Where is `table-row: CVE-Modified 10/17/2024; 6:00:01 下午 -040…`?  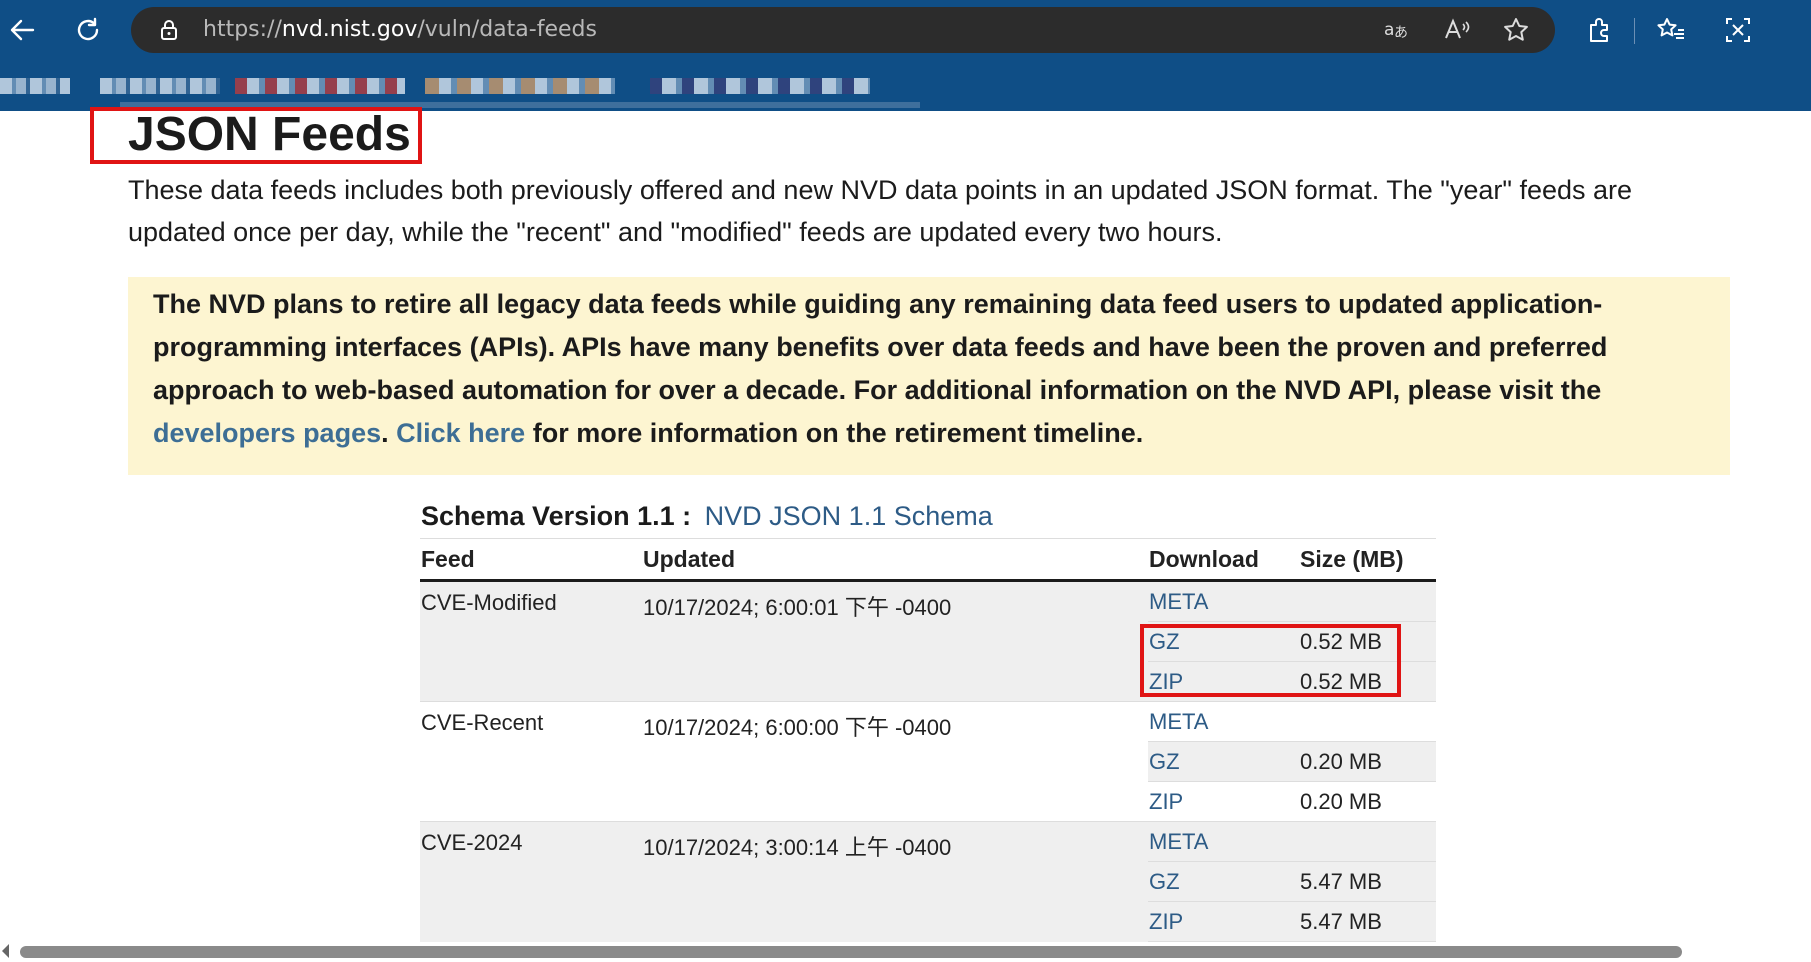 table-row: CVE-Modified 10/17/2024; 6:00:01 下午 -040… is located at coordinates (928, 641).